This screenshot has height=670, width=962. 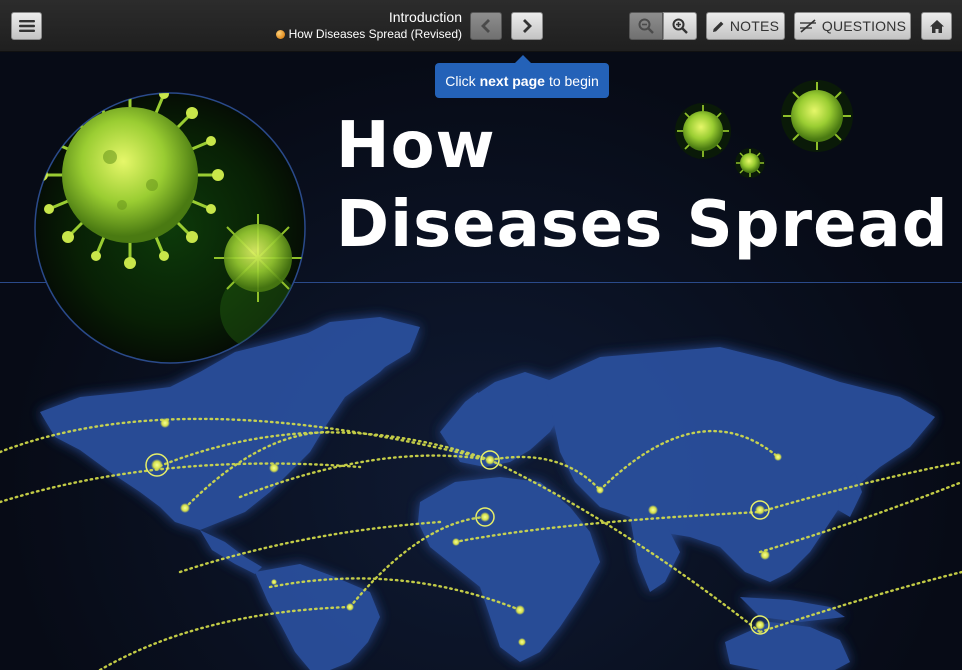 I want to click on lesson-title: How Diseases Spread (Revised), so click(x=375, y=34).